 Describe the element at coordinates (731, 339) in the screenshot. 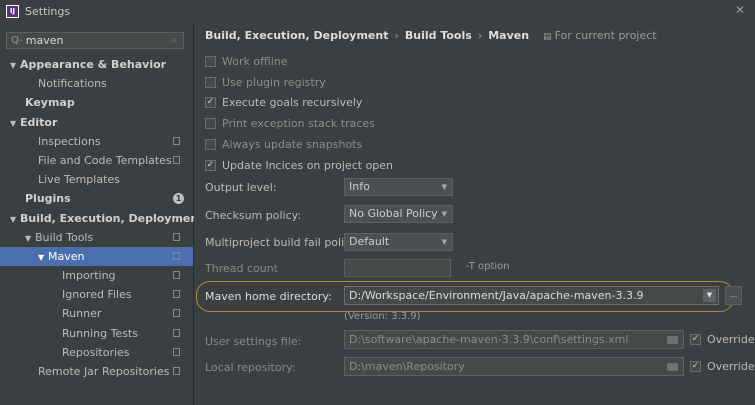

I see `override-label: Override` at that location.